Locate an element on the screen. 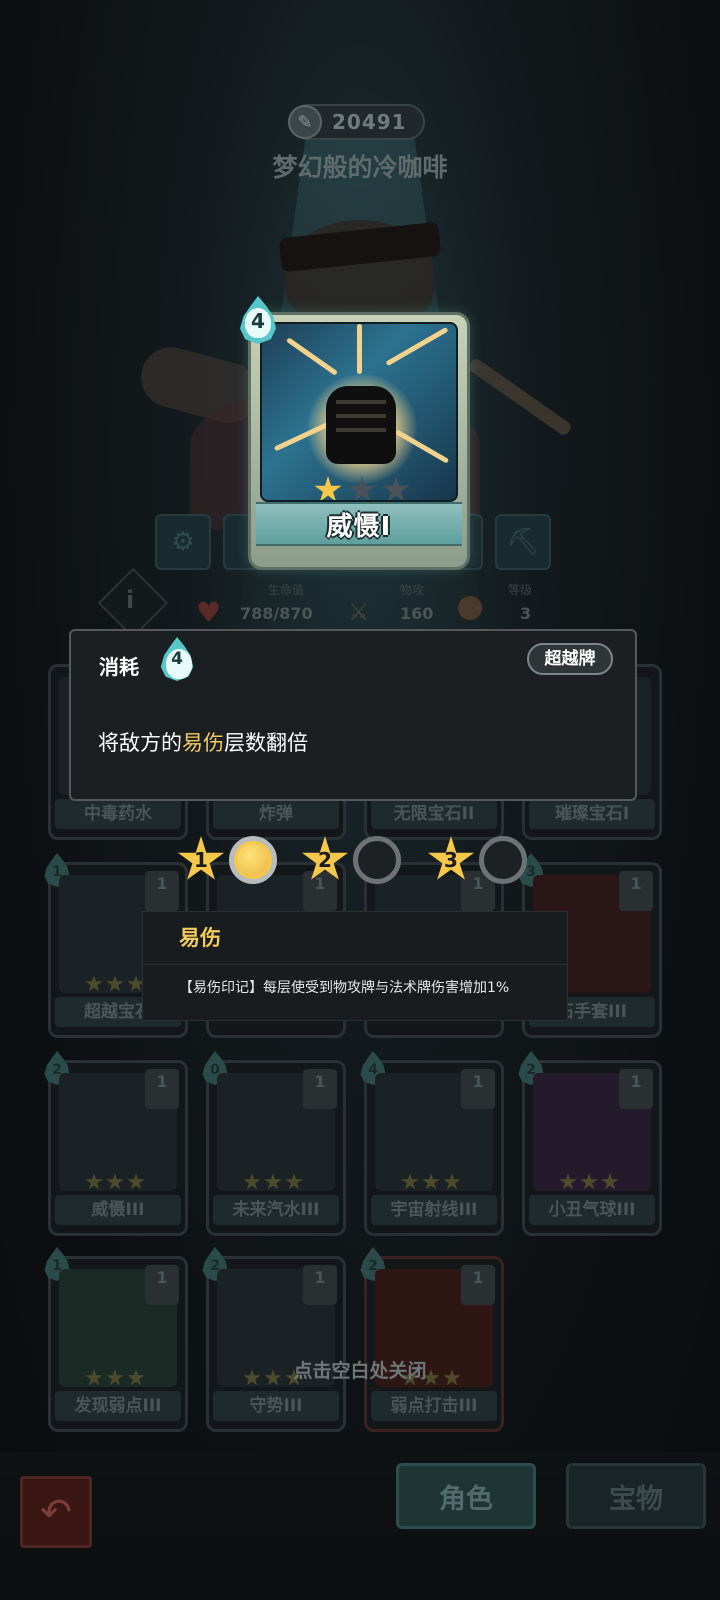 Image resolution: width=720 pixels, height=1600 pixels. deck-card-name: 弱点打击III is located at coordinates (434, 1406).